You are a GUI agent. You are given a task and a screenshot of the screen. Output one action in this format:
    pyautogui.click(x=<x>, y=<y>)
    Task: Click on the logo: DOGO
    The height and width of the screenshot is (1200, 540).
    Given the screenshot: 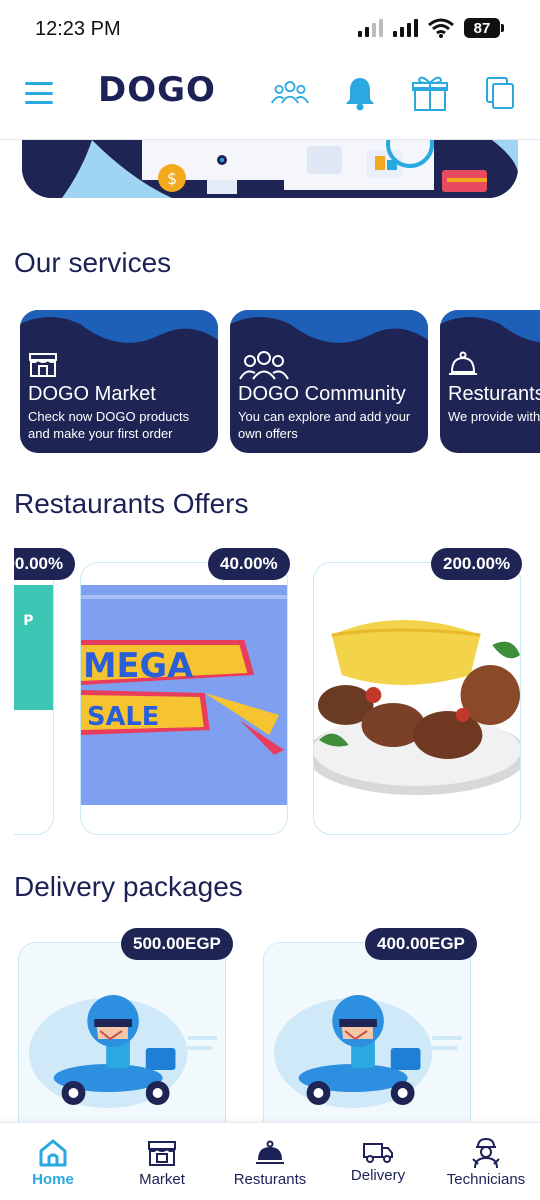 What is the action you would take?
    pyautogui.click(x=157, y=90)
    